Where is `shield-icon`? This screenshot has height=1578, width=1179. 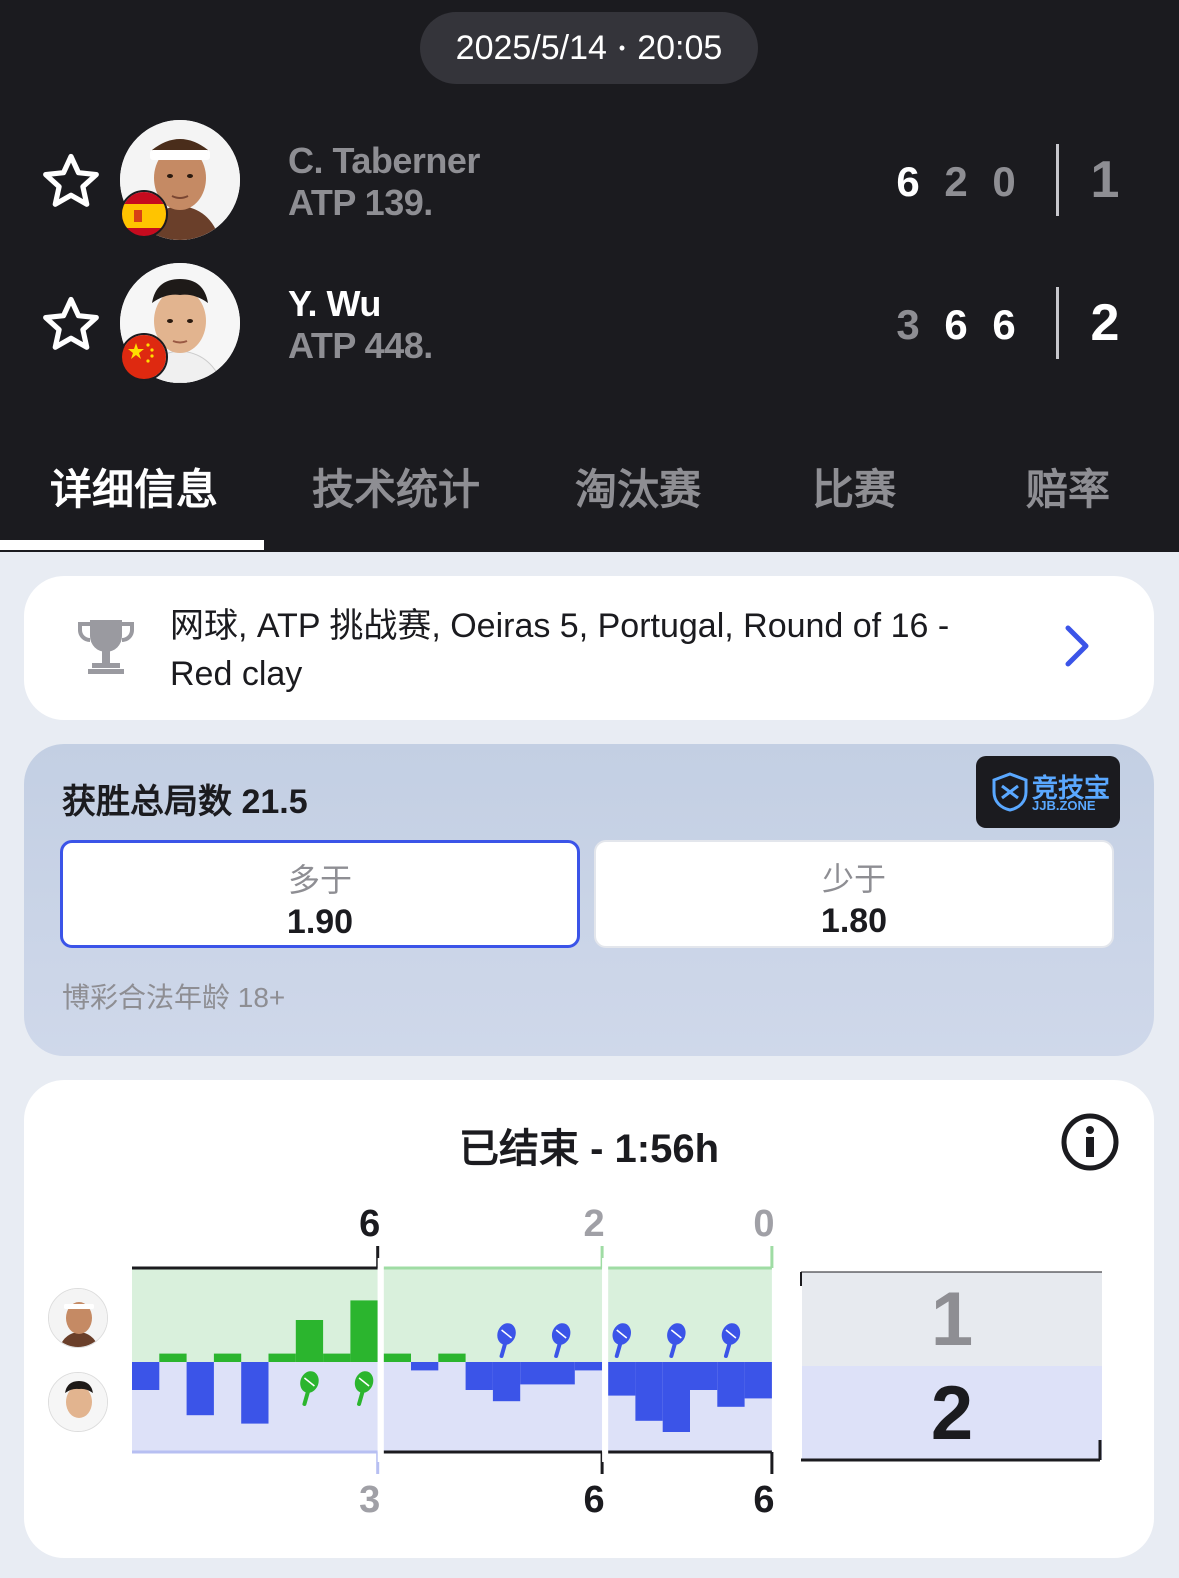
shield-icon is located at coordinates (1010, 792).